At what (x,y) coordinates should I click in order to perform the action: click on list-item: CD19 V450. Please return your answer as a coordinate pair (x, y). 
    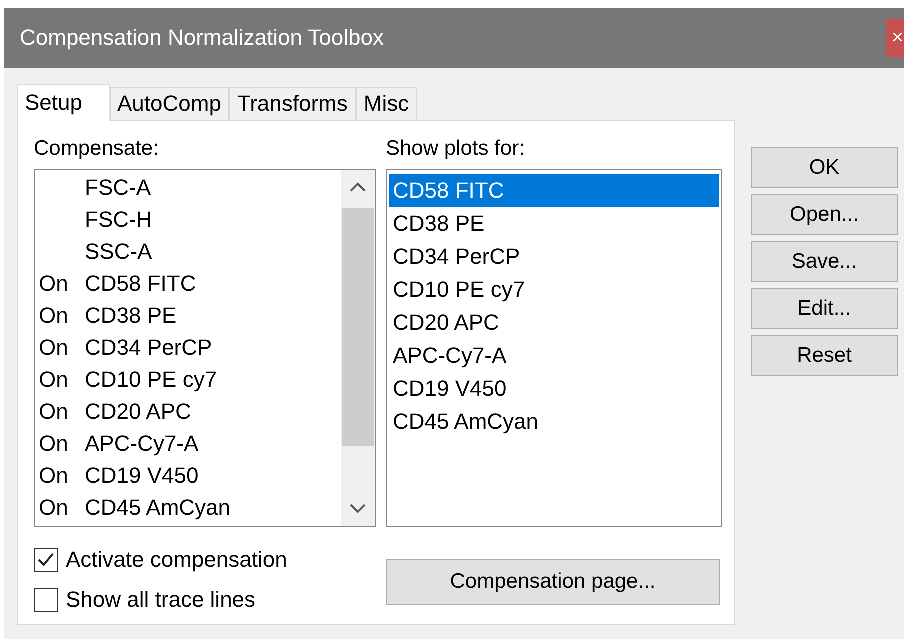
    Looking at the image, I should click on (554, 388).